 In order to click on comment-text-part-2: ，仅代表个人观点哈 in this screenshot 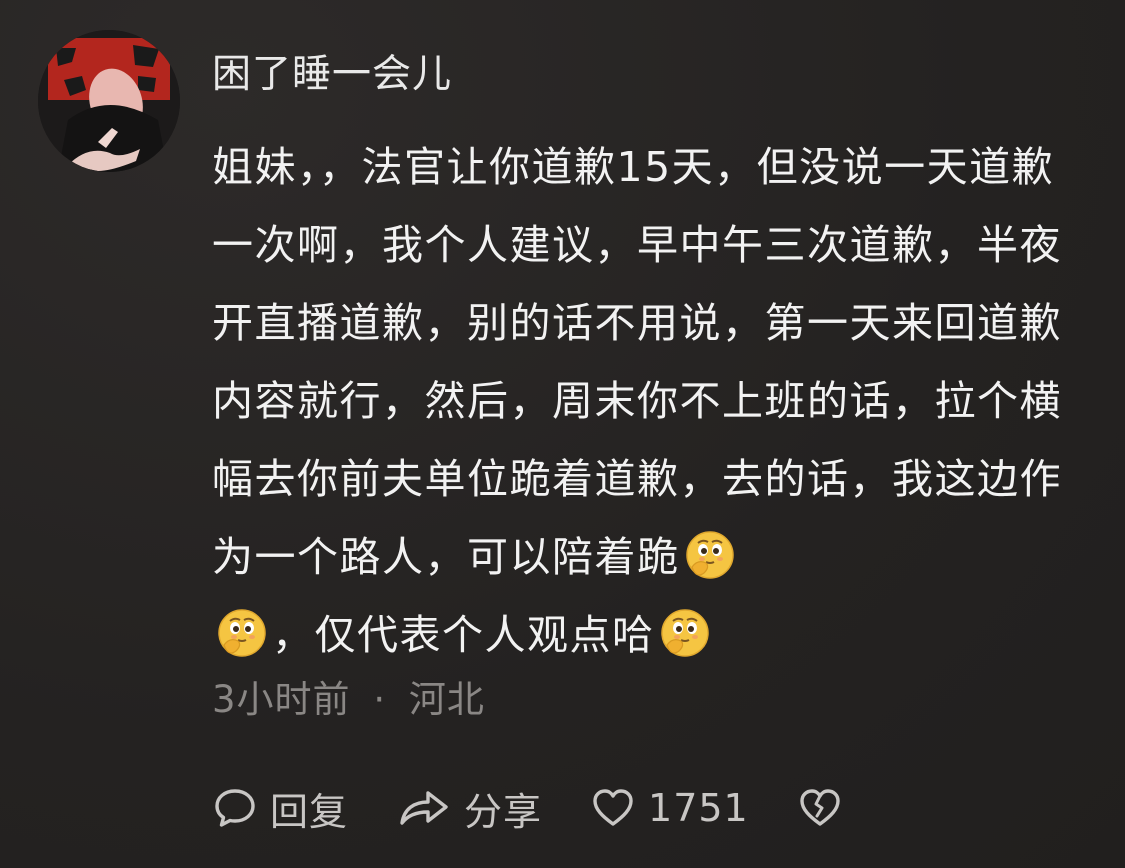, I will do `click(463, 635)`.